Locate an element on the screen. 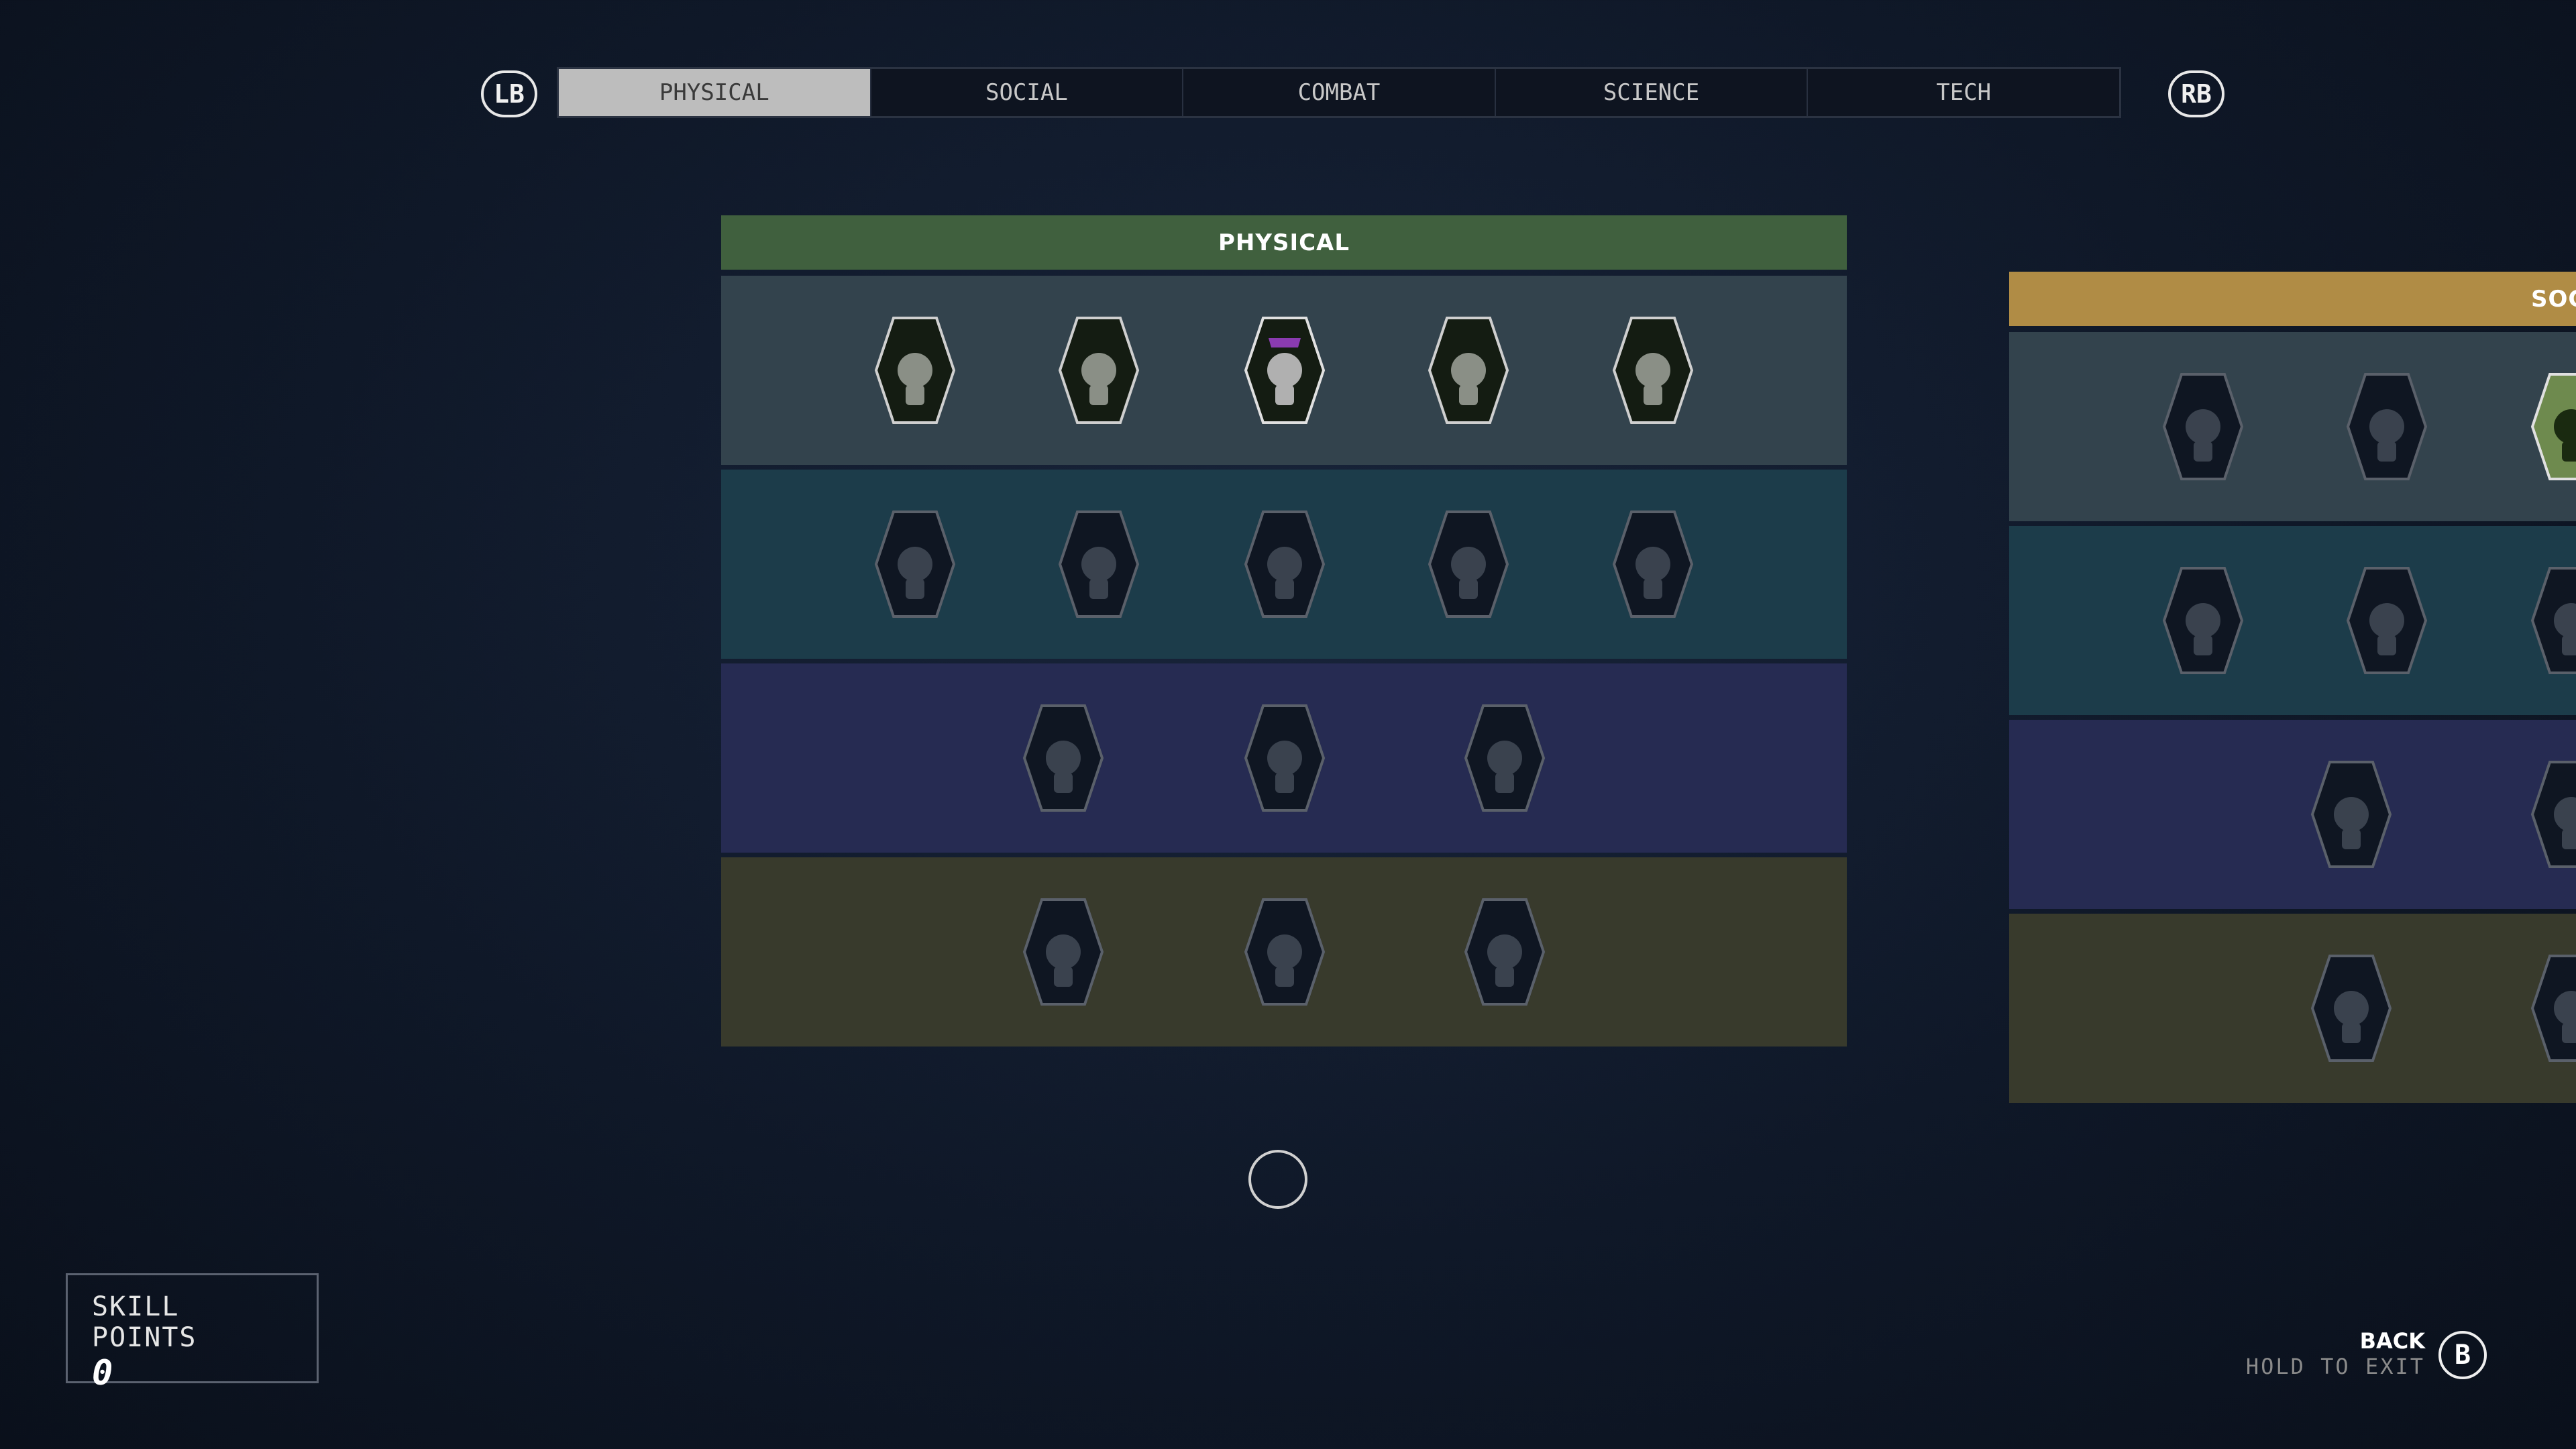  skill-people-match is located at coordinates (2351, 814).